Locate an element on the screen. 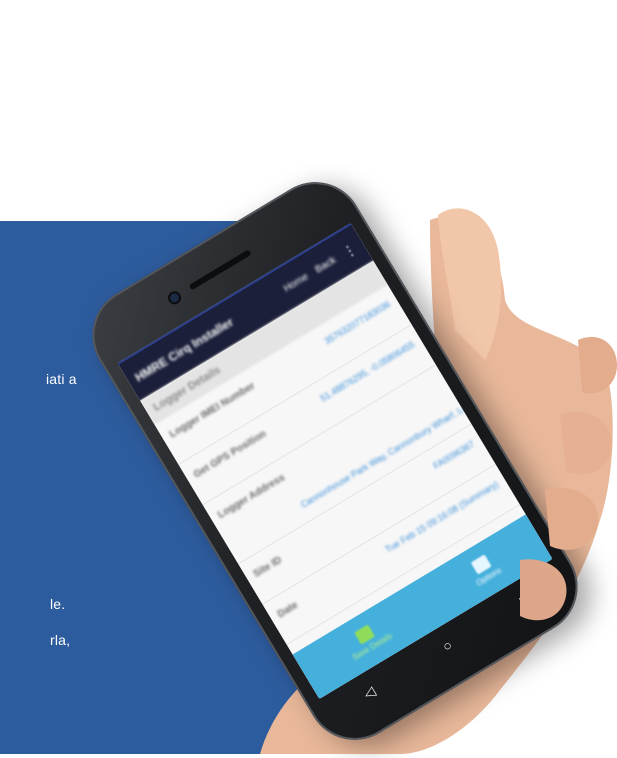 The width and height of the screenshot is (617, 758). nav-back-icon: ◁ is located at coordinates (369, 692).